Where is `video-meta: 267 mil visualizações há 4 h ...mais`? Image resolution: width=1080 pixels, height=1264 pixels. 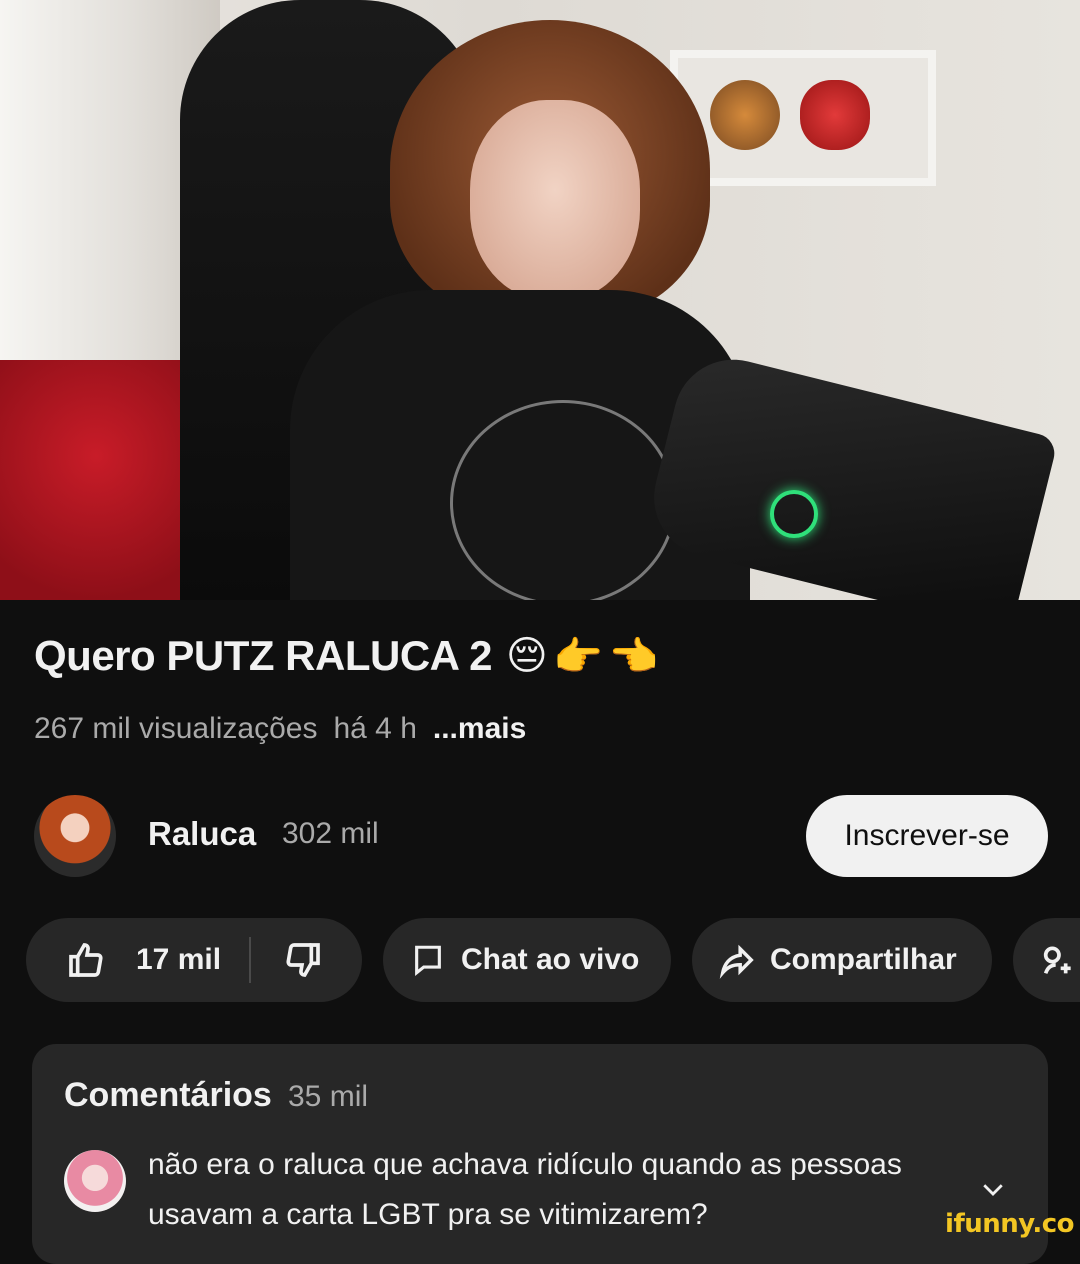 video-meta: 267 mil visualizações há 4 h ...mais is located at coordinates (280, 729).